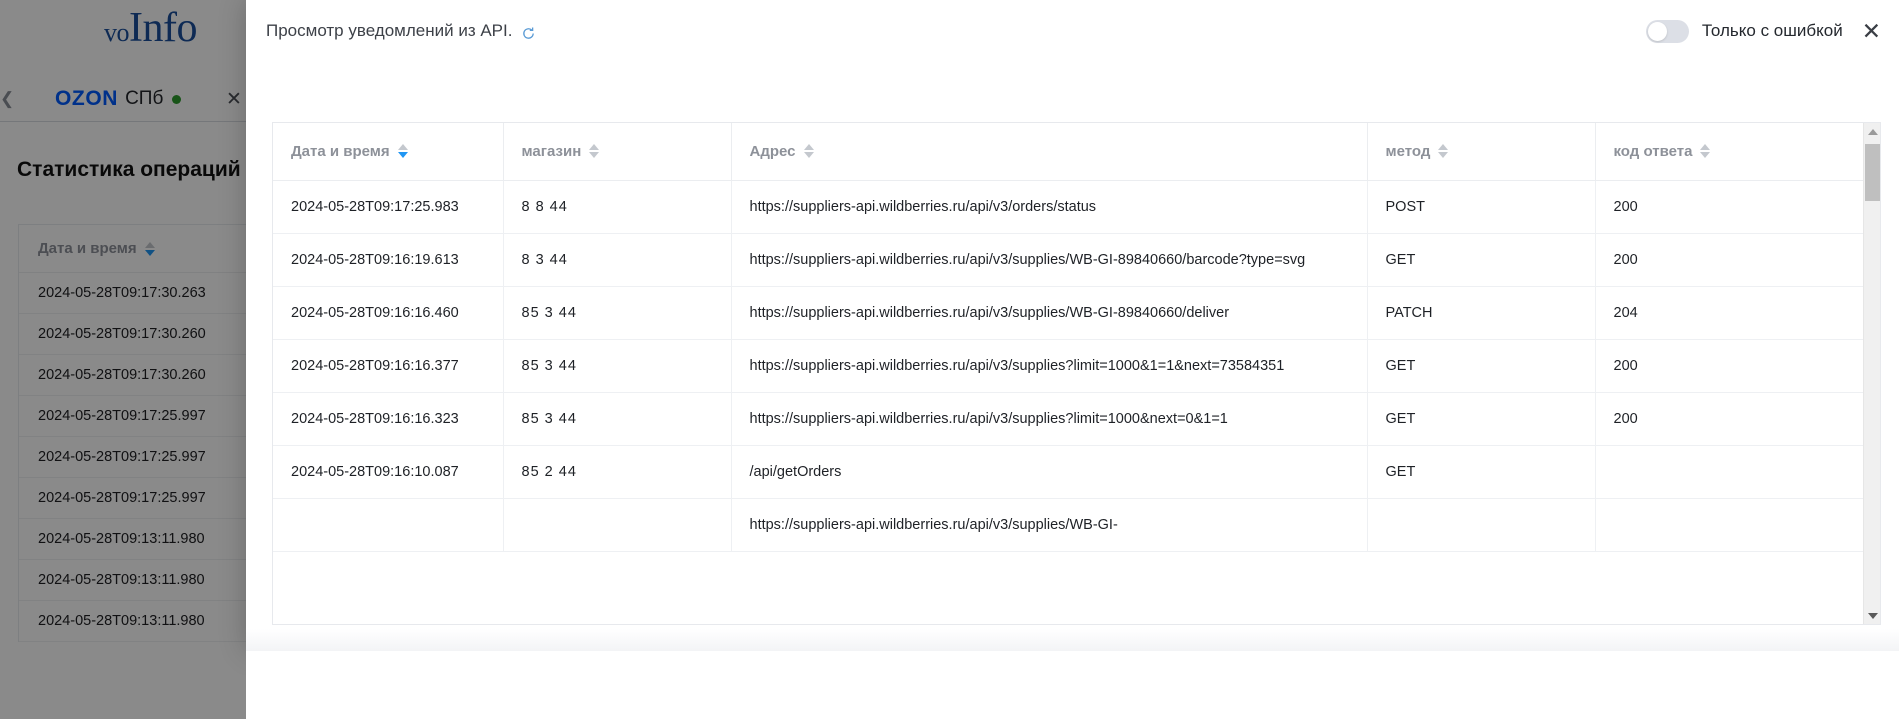  Describe the element at coordinates (1871, 373) in the screenshot. I see `vertical-scrollbar` at that location.